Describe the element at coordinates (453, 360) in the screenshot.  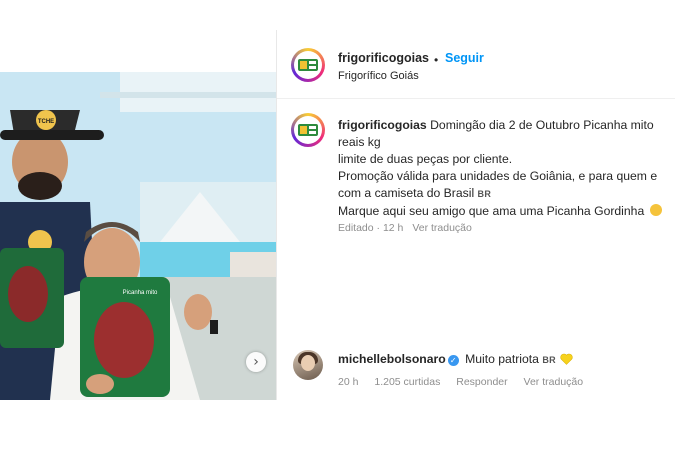
I see `verified-badge-icon: ✓` at that location.